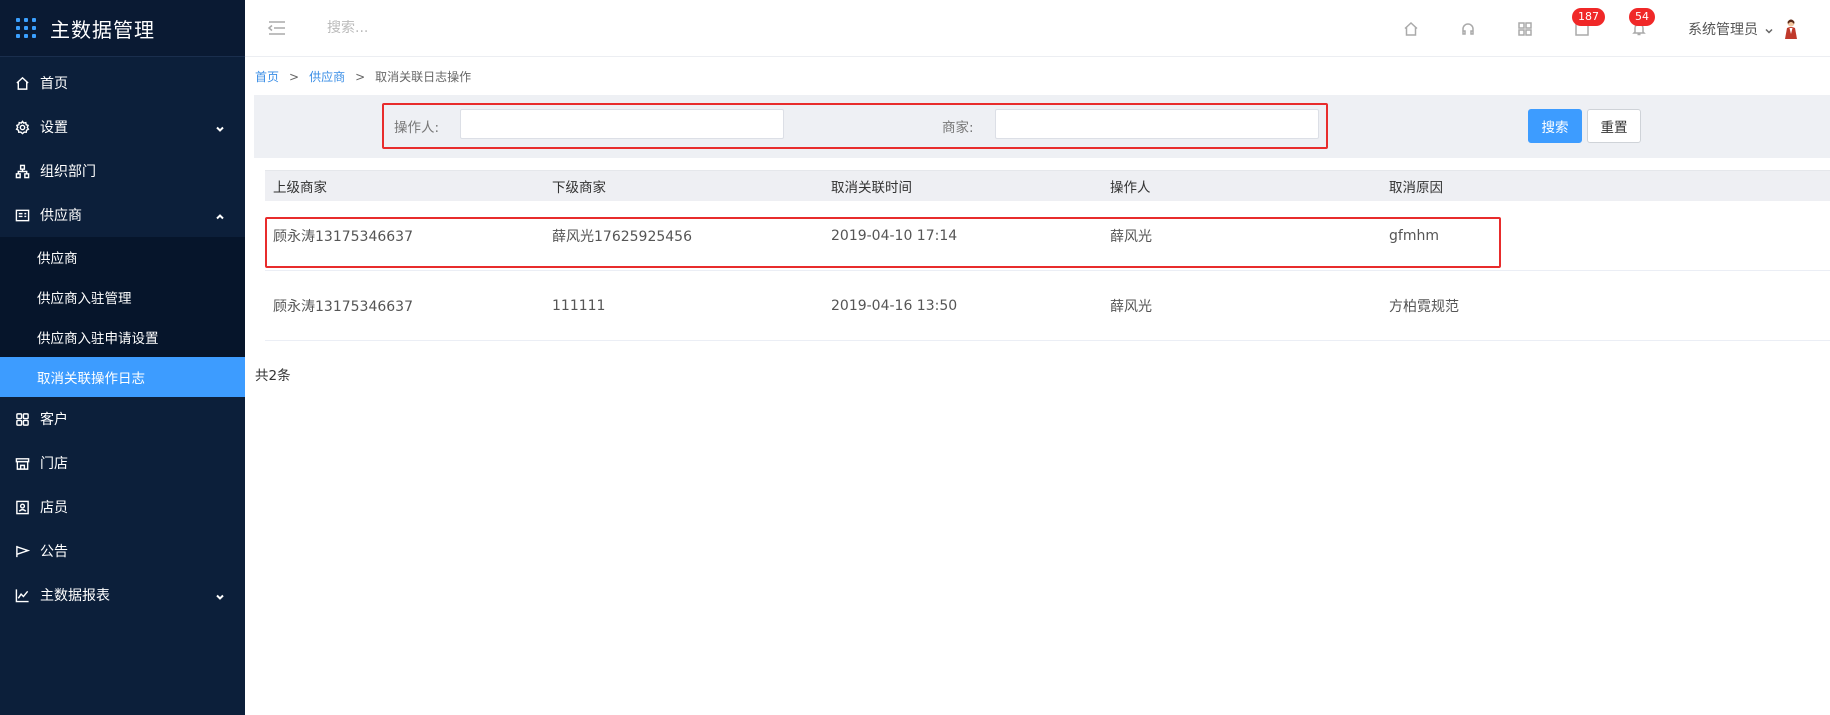 The image size is (1830, 715). Describe the element at coordinates (22, 171) in the screenshot. I see `org-tree-icon` at that location.